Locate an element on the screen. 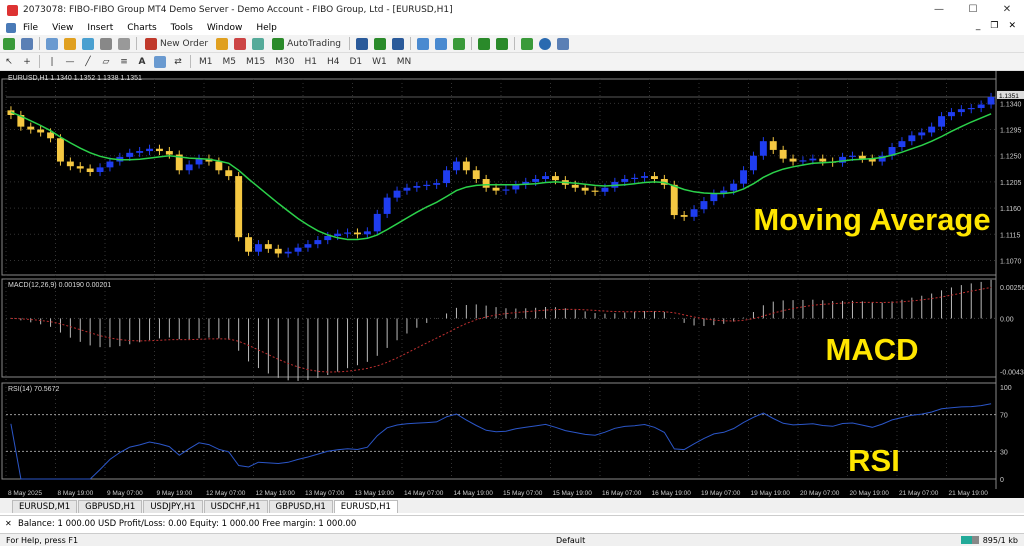 Image resolution: width=1024 pixels, height=546 pixels. market-icon is located at coordinates (258, 43).